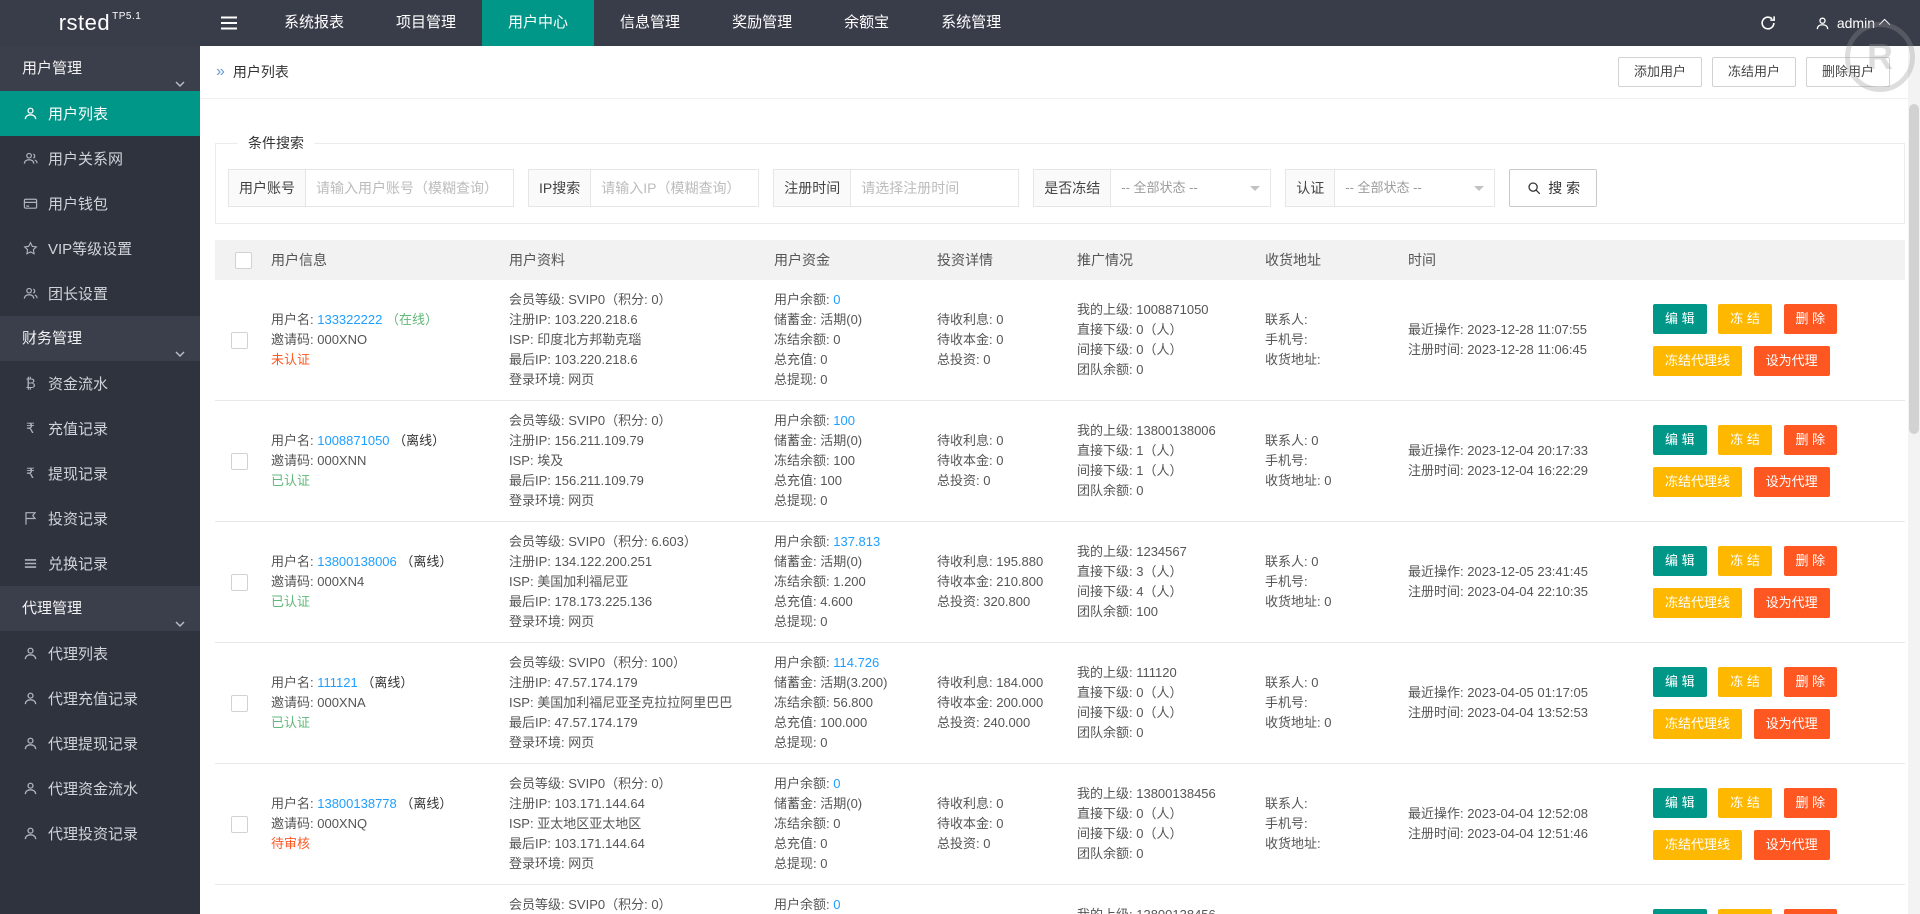 This screenshot has width=1920, height=914. What do you see at coordinates (100, 788) in the screenshot?
I see `sidebar-item: 代理资金流水` at bounding box center [100, 788].